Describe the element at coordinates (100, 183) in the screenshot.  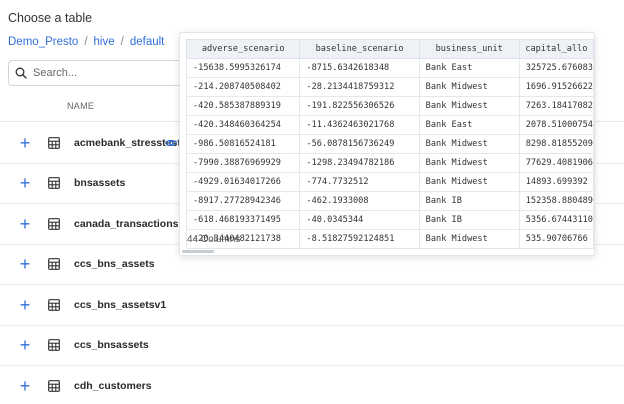
I see `table-name: bnsassets` at that location.